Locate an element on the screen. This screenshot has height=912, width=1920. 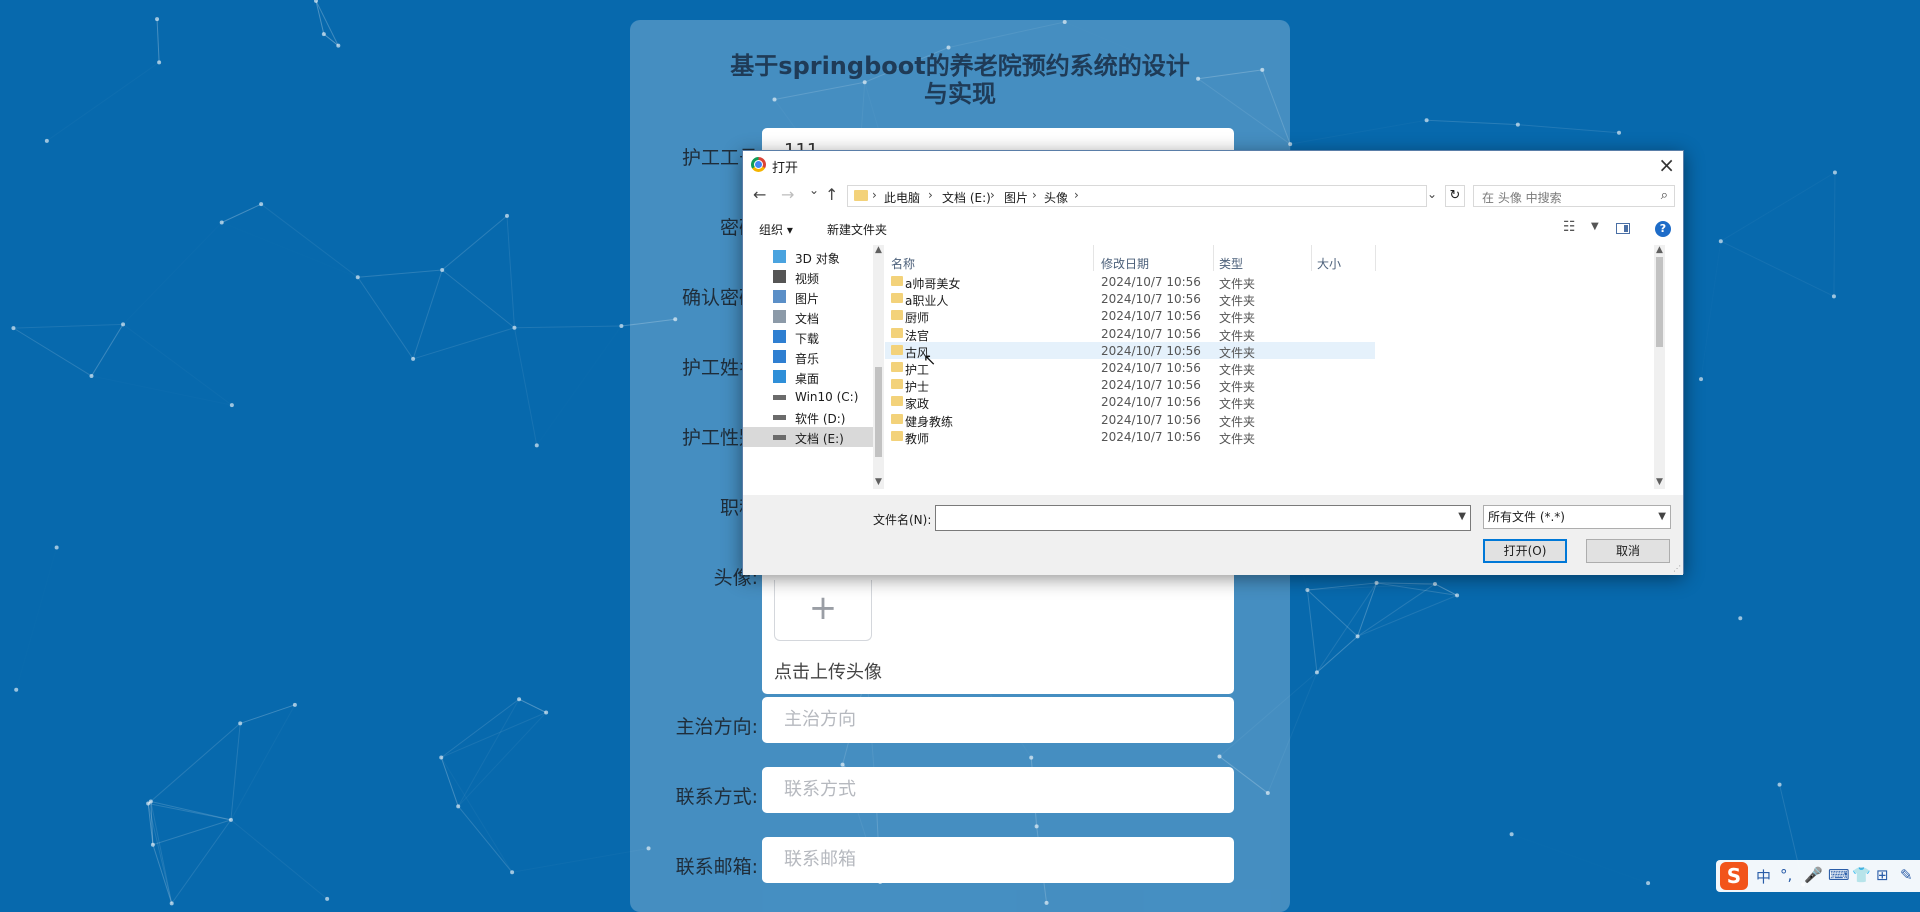
filename-input: ▼ is located at coordinates (1203, 518).